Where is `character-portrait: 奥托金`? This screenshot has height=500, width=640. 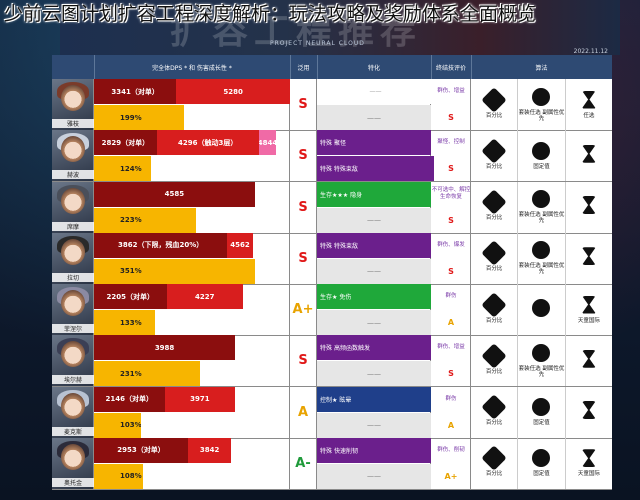 character-portrait: 奥托金 is located at coordinates (73, 463).